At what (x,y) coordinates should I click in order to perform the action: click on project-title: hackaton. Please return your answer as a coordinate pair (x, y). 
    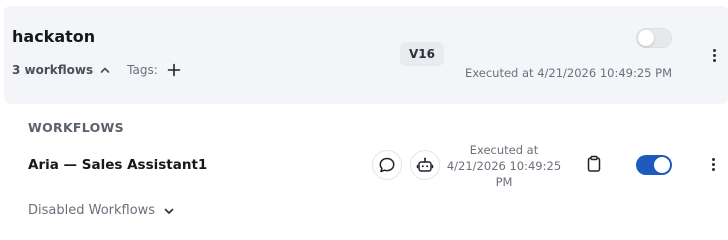
    Looking at the image, I should click on (54, 36).